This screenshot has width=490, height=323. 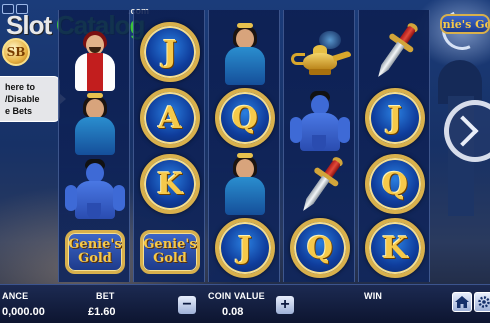 I want to click on symbol-letter-text: A, so click(x=170, y=118).